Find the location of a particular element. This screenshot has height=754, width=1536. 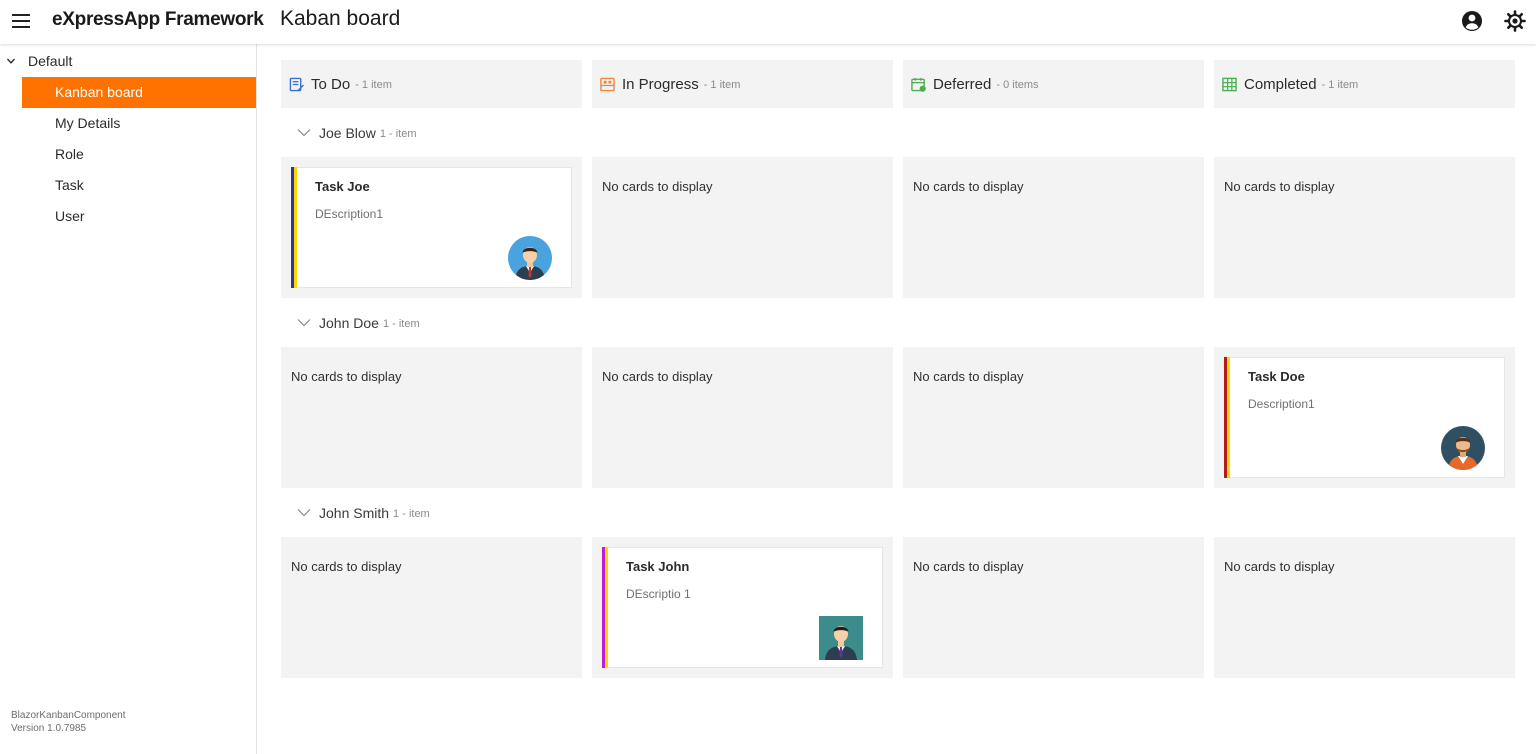

board-cell: Task Doe Description1 is located at coordinates (1364, 417).